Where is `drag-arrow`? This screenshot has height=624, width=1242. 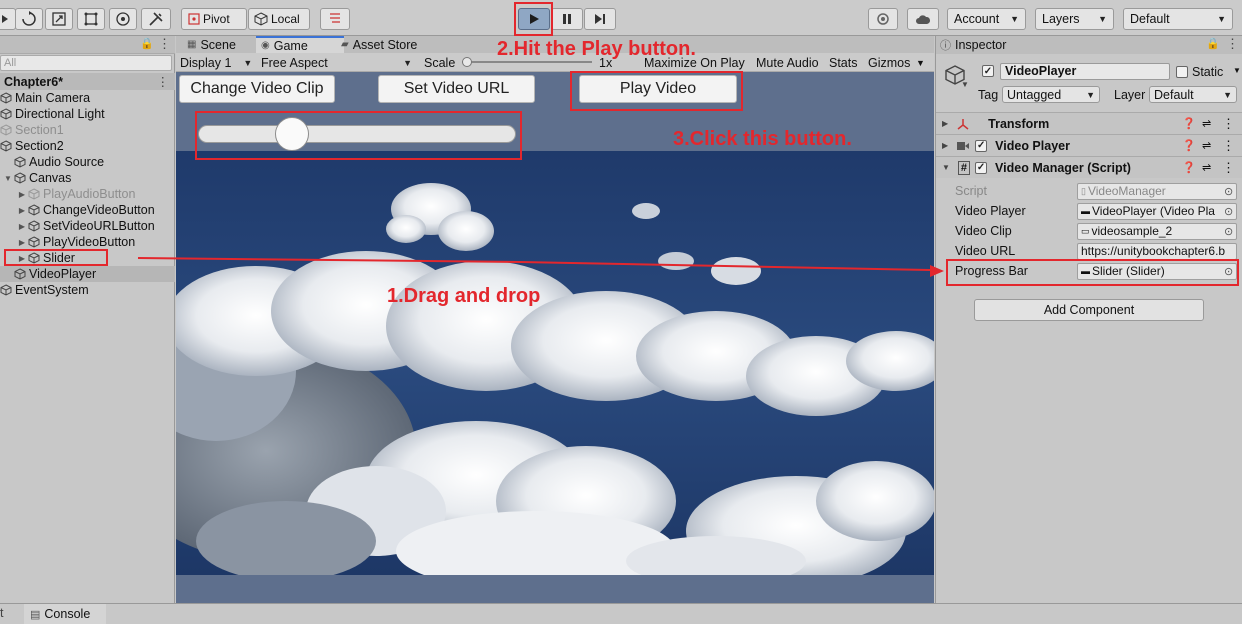 drag-arrow is located at coordinates (540, 267).